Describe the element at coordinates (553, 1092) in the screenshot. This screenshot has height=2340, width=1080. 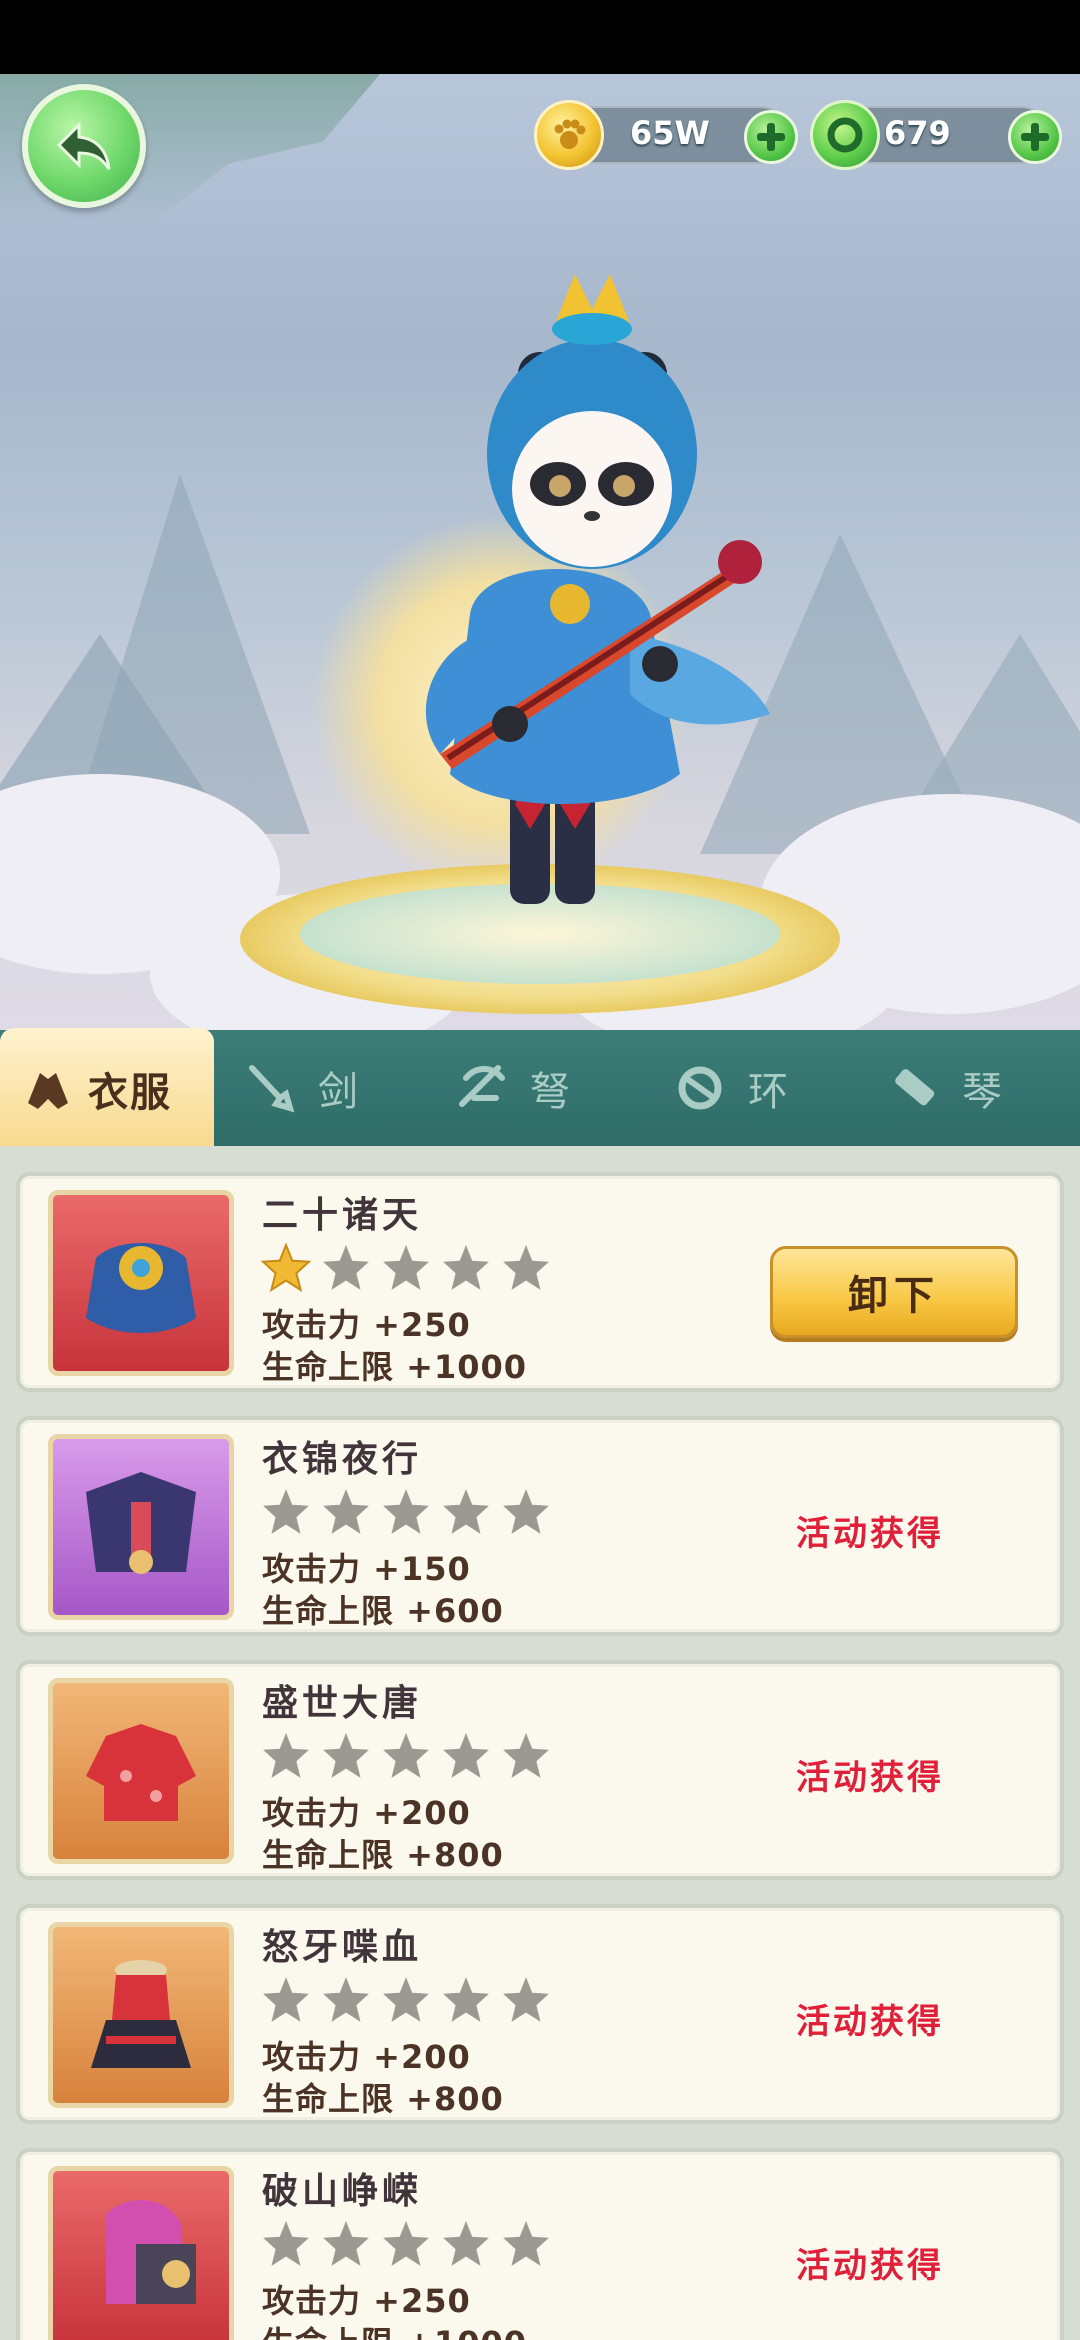
I see `tab-crossbow-label: 弩` at that location.